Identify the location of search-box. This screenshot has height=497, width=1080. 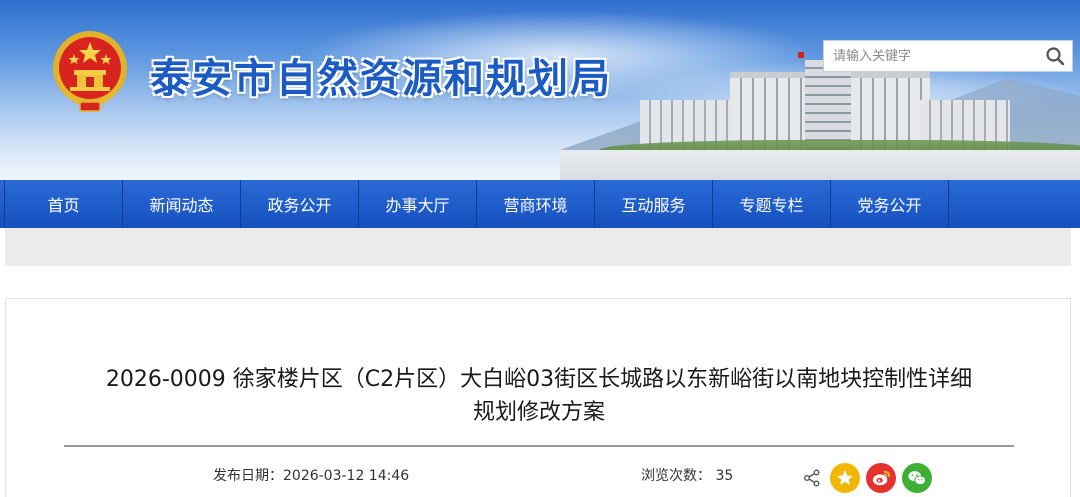
(948, 56).